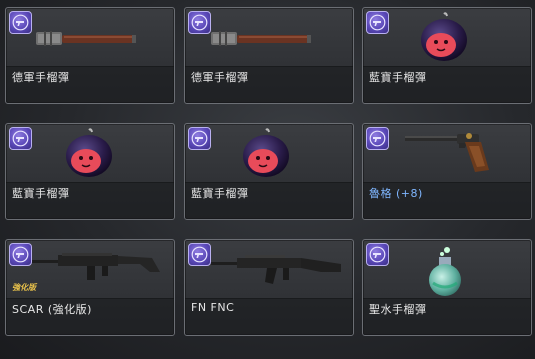  What do you see at coordinates (398, 309) in the screenshot?
I see `item-name: 聖水手榴彈` at bounding box center [398, 309].